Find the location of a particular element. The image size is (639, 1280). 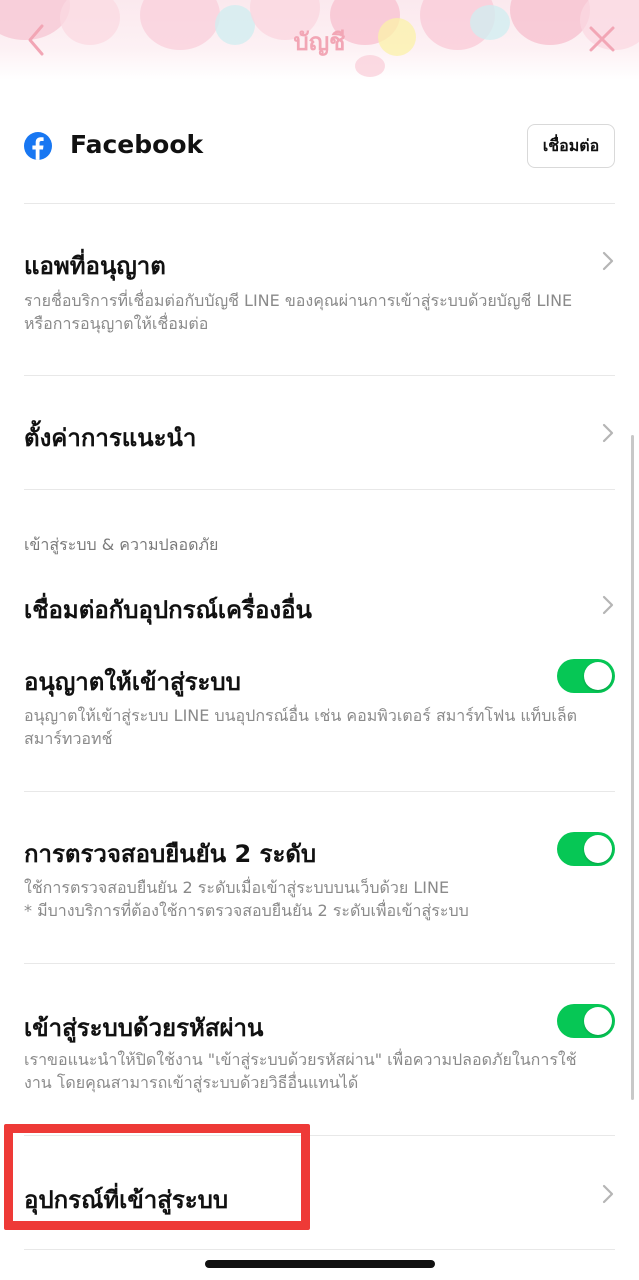

connect-other-device-title: เชื่อมต่อกับอุปกรณ์เครื่องอื่น is located at coordinates (168, 610).